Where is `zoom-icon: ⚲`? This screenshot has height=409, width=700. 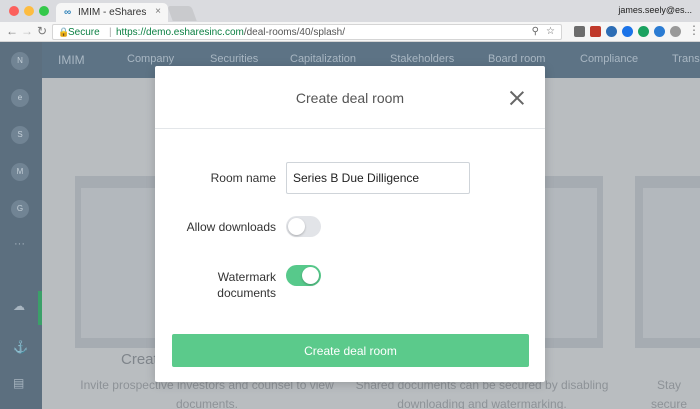 zoom-icon: ⚲ is located at coordinates (535, 31).